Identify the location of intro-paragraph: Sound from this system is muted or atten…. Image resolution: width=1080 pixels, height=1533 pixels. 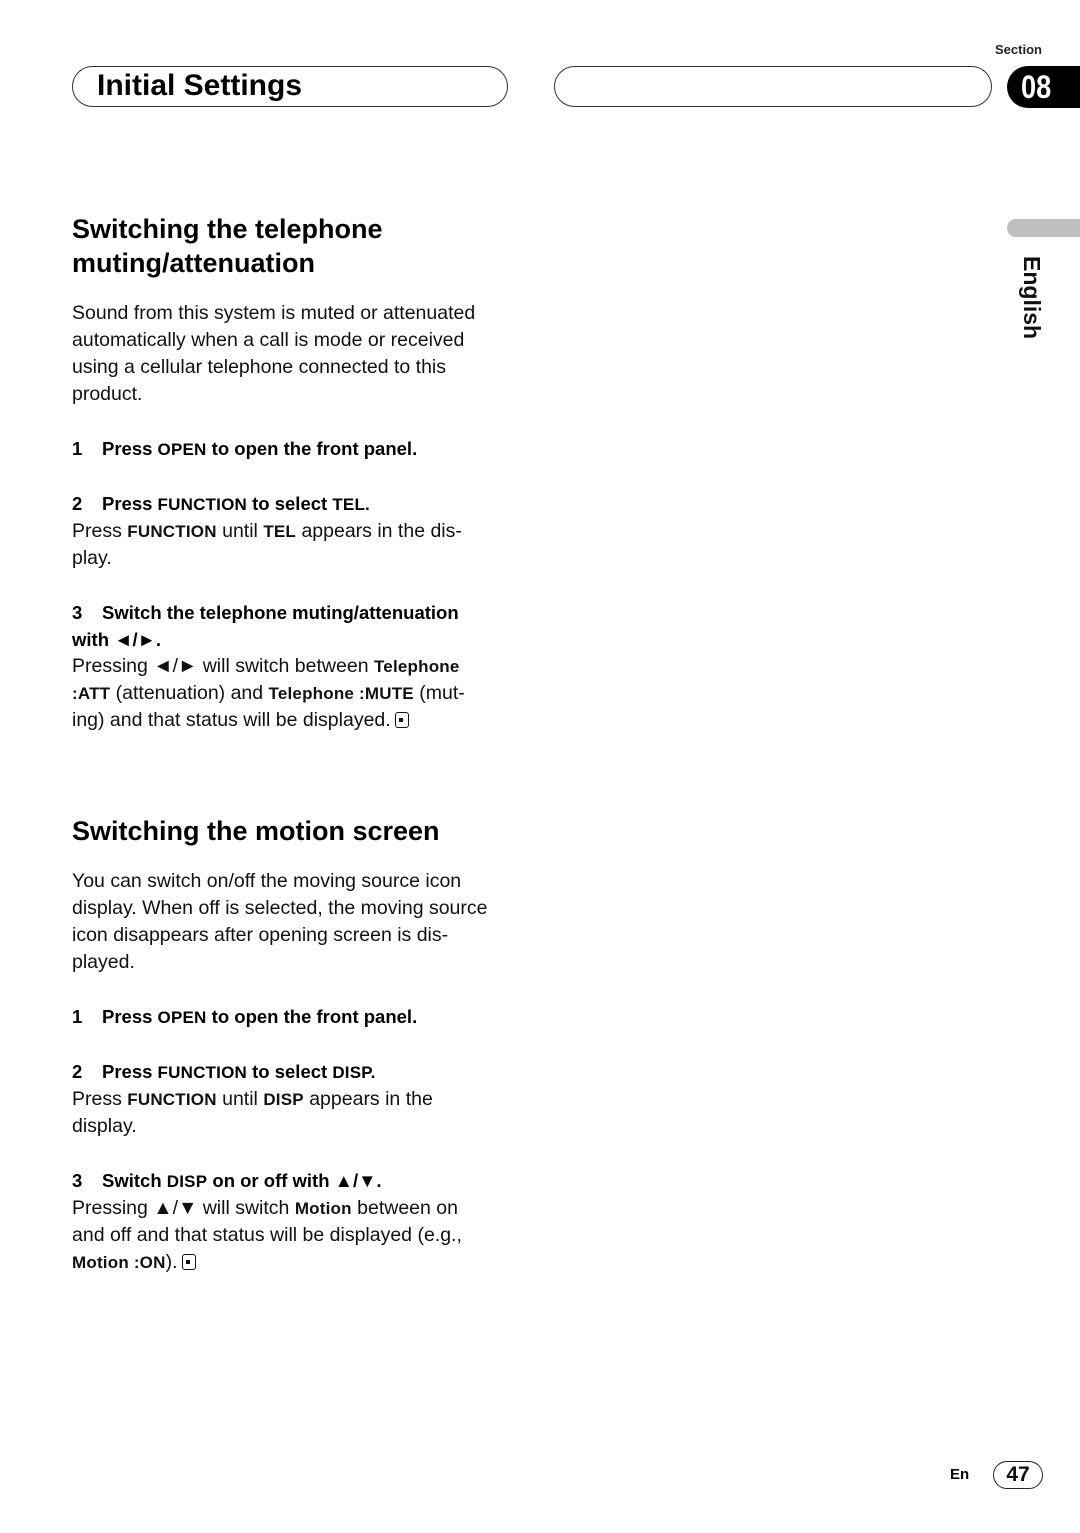
(274, 353).